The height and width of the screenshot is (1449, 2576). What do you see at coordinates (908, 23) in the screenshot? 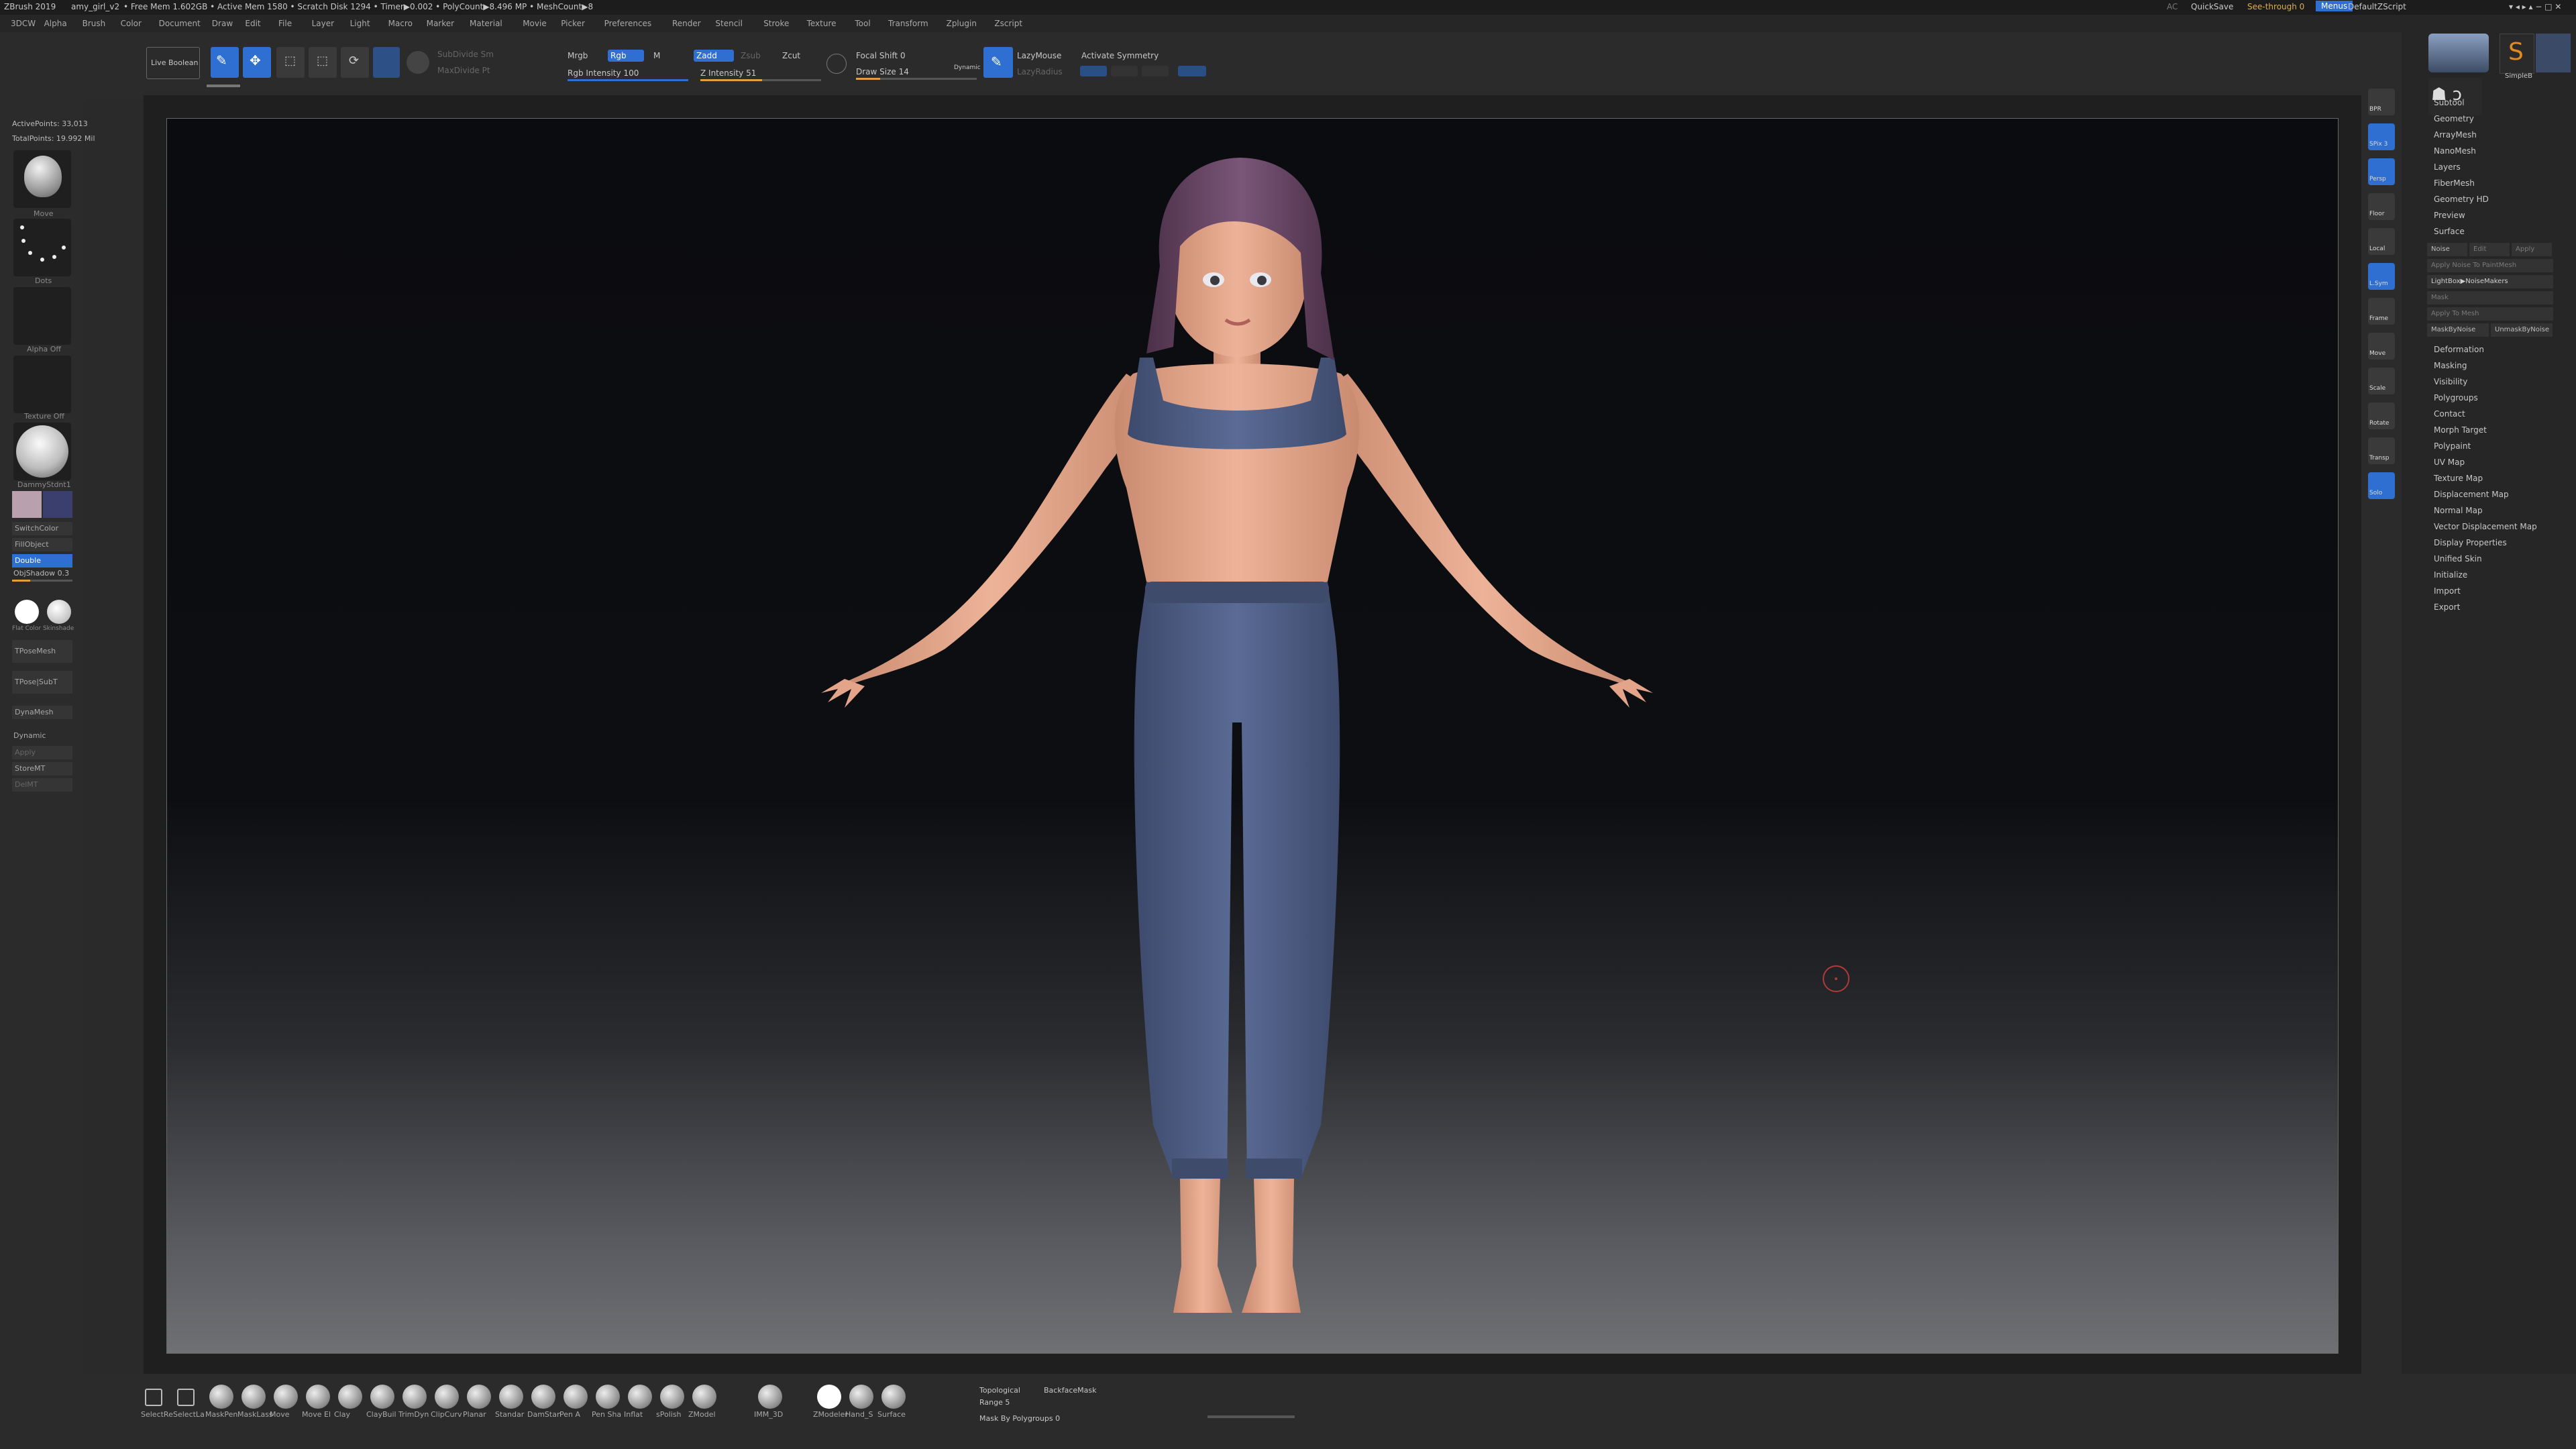
I see `menu-transform: Transform` at bounding box center [908, 23].